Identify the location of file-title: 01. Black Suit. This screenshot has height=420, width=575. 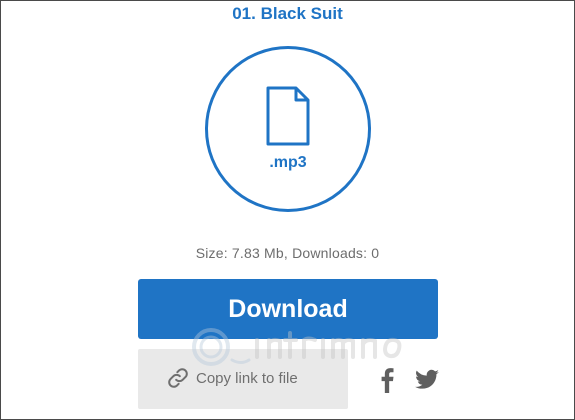
(287, 13).